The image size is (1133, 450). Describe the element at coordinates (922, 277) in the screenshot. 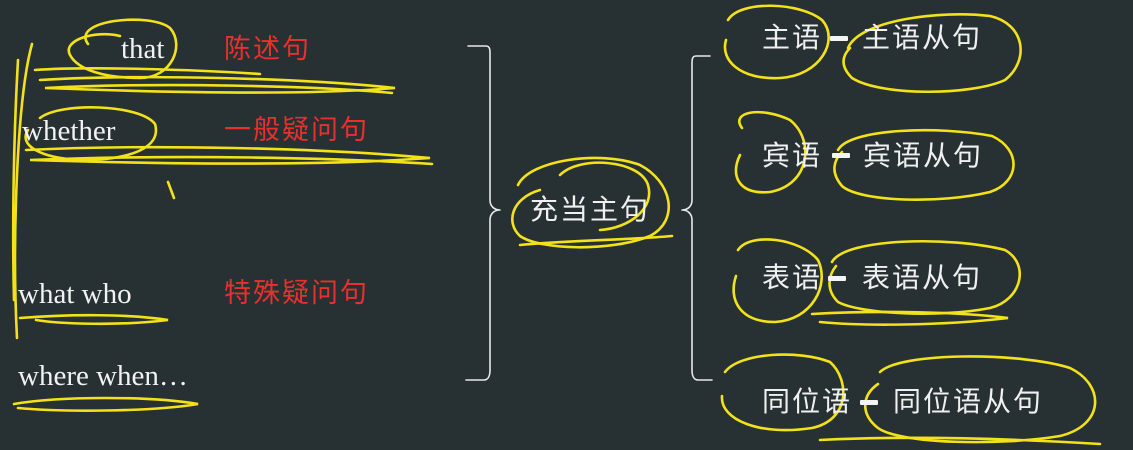

I see `clause-predicative: 表语从句` at that location.